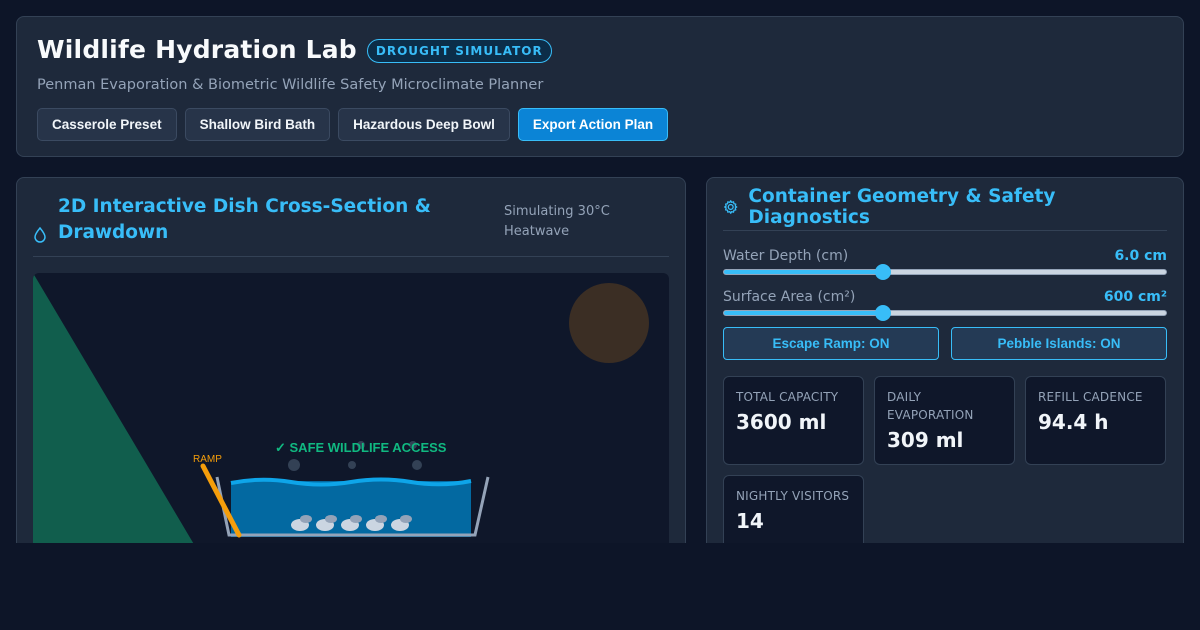 The width and height of the screenshot is (1200, 630). Describe the element at coordinates (831, 343) in the screenshot. I see `escape-ramp-toggle: Escape Ramp: ON` at that location.